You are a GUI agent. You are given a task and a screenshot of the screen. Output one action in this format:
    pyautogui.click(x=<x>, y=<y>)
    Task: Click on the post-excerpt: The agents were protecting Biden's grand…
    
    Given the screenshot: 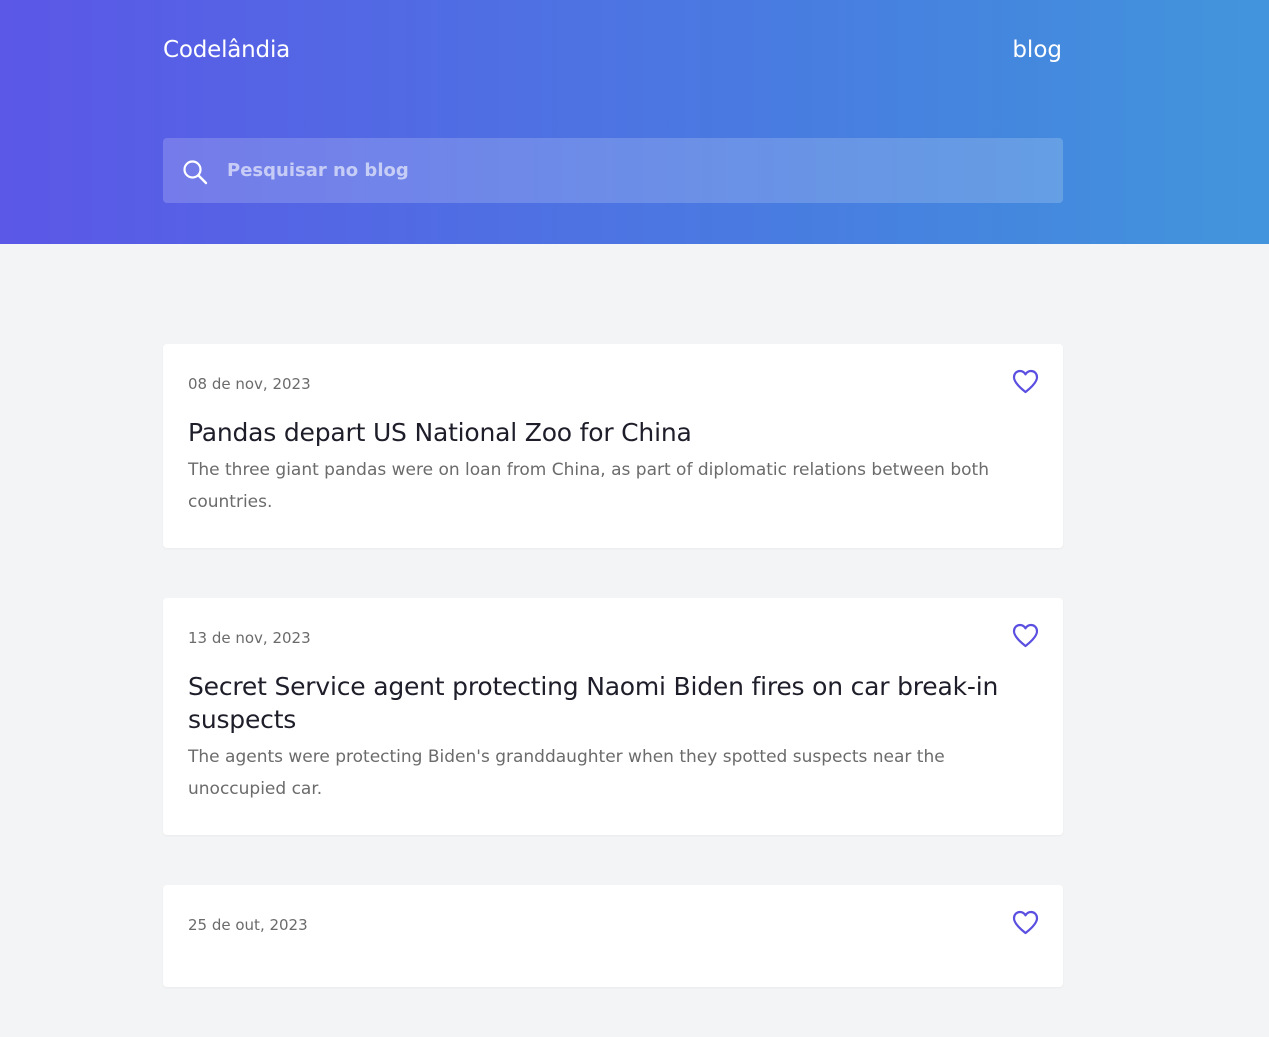 What is the action you would take?
    pyautogui.click(x=566, y=773)
    